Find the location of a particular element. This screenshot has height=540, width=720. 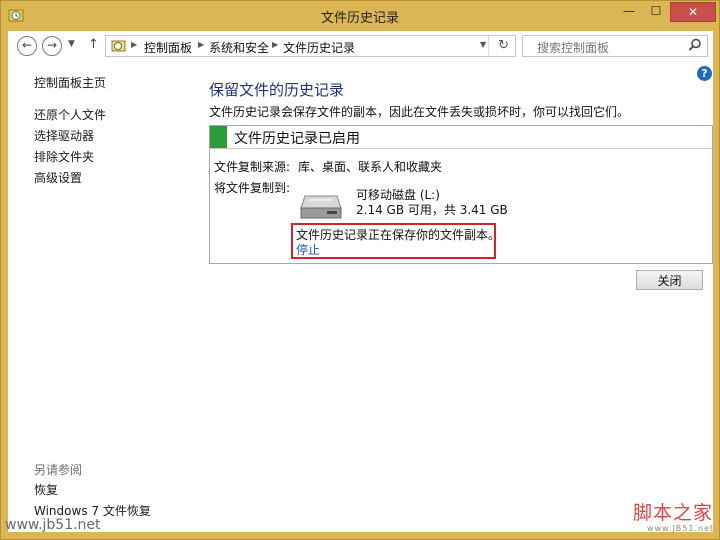

window-title: 文件历史记录 is located at coordinates (359, 18).